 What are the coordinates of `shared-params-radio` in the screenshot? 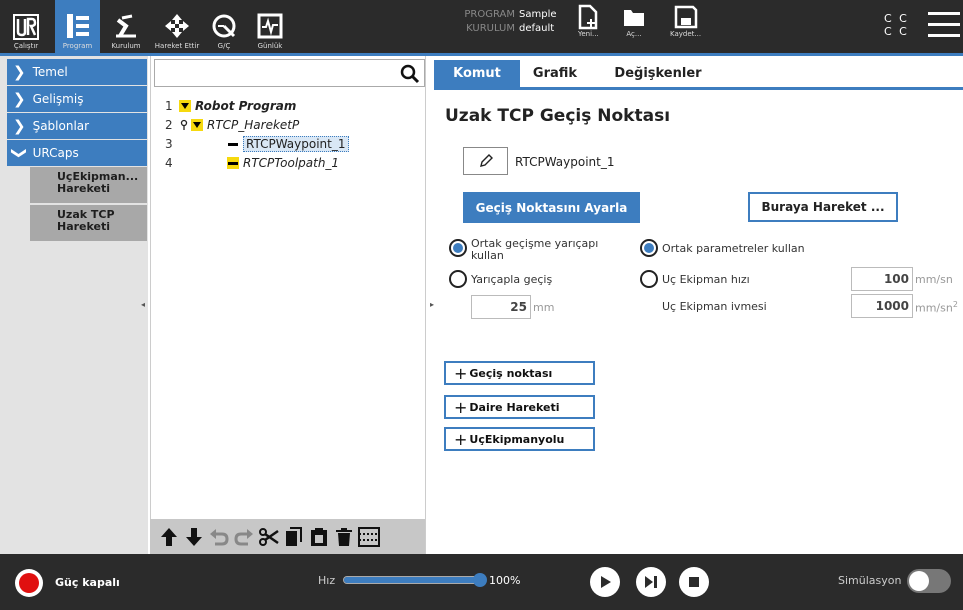 It's located at (649, 248).